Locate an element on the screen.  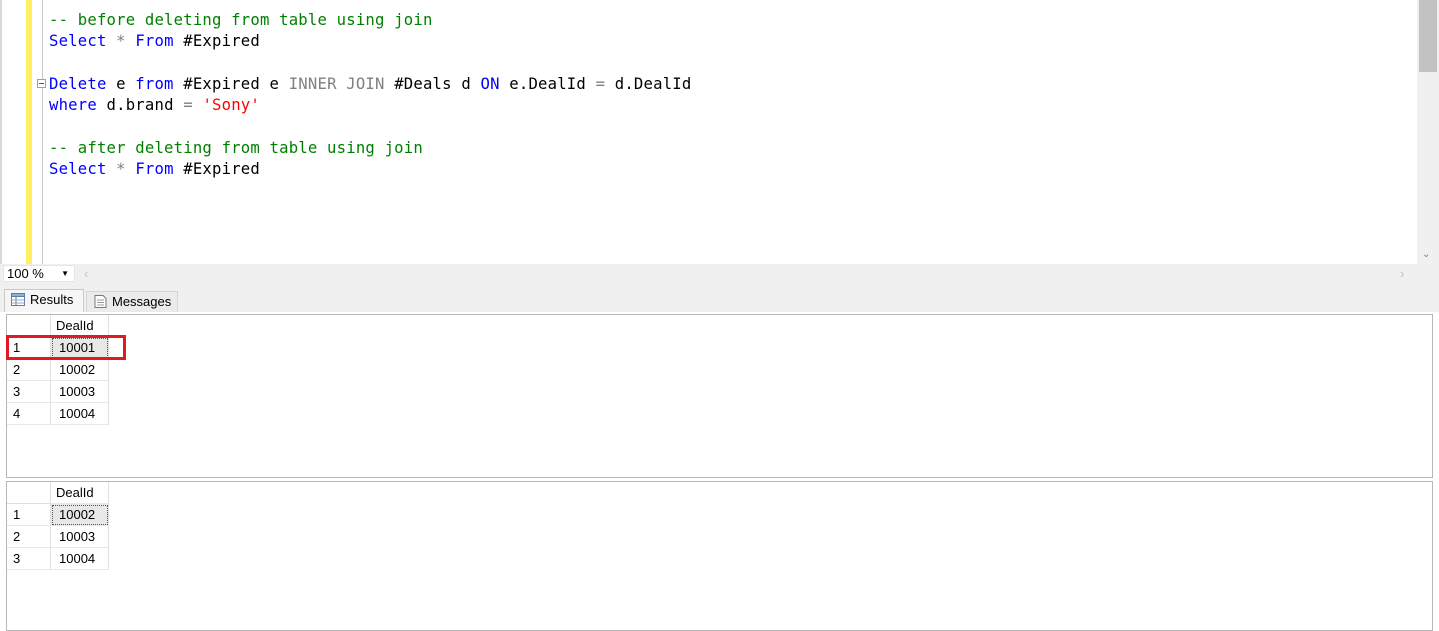
editor-border is located at coordinates (1, 132).